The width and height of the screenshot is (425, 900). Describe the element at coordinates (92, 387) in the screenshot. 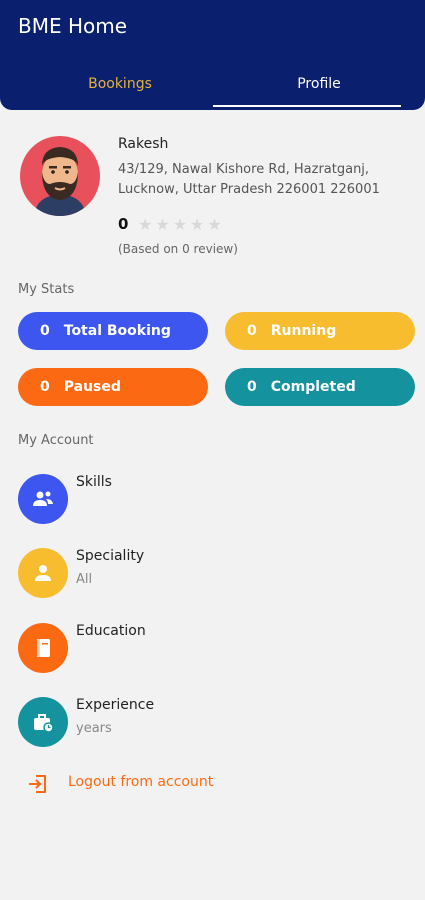

I see `stat-label: Paused` at that location.